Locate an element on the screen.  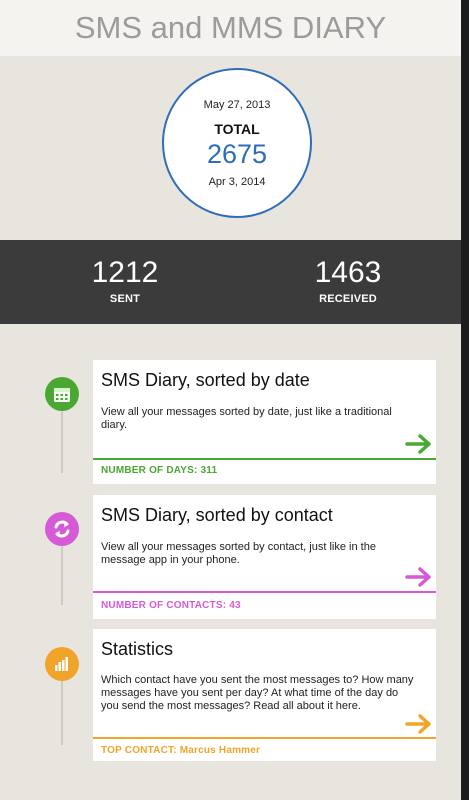
stats-bar: 1212 SENT 1463 RECEIVED is located at coordinates (230, 282).